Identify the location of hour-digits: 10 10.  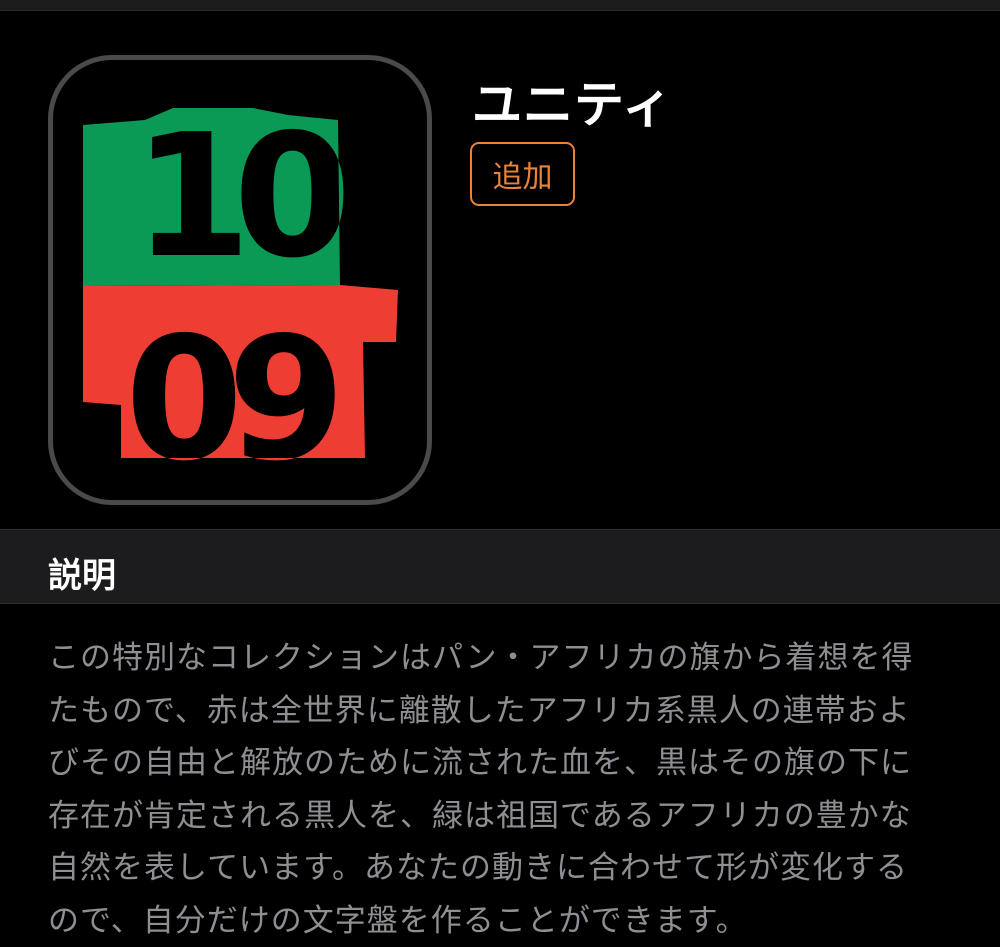
(247, 197).